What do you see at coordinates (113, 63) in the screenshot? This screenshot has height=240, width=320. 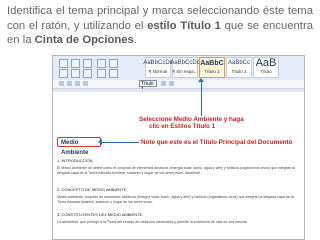 I see `numbering-icon` at bounding box center [113, 63].